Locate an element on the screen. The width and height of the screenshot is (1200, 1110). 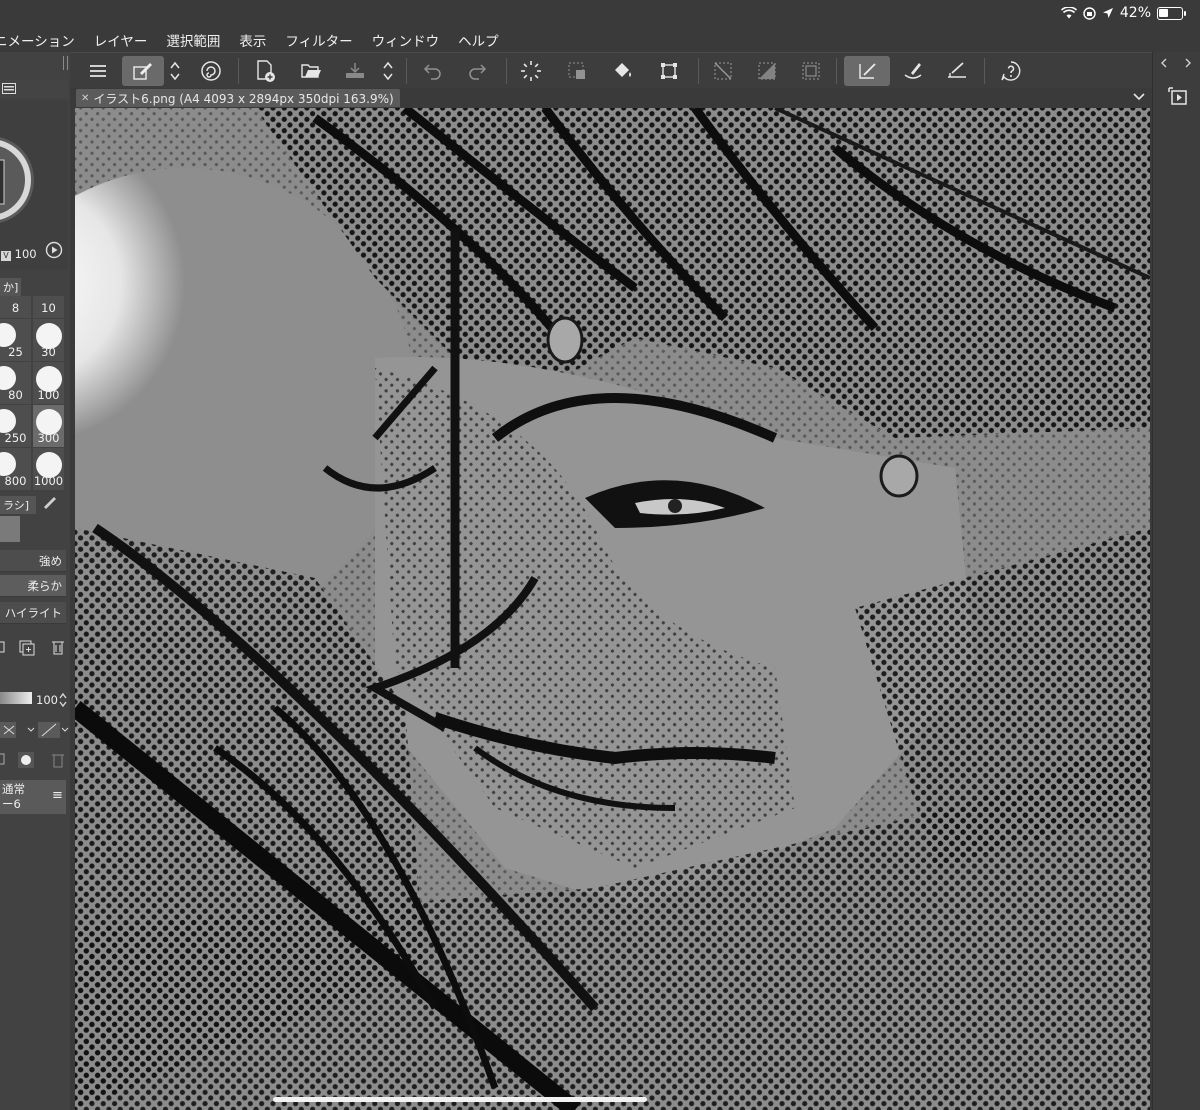
color-circle is located at coordinates (20, 180).